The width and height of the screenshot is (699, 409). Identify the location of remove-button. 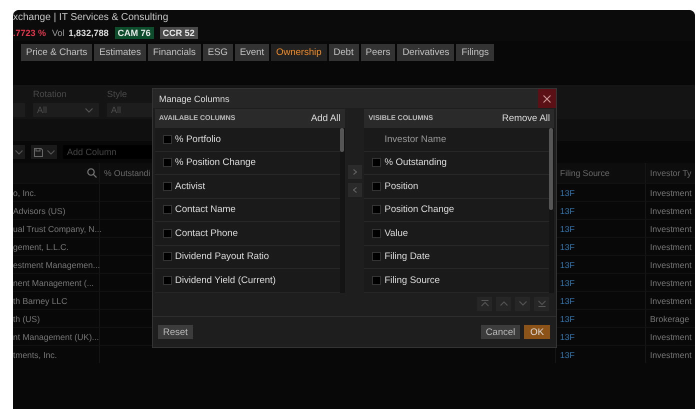
(355, 190).